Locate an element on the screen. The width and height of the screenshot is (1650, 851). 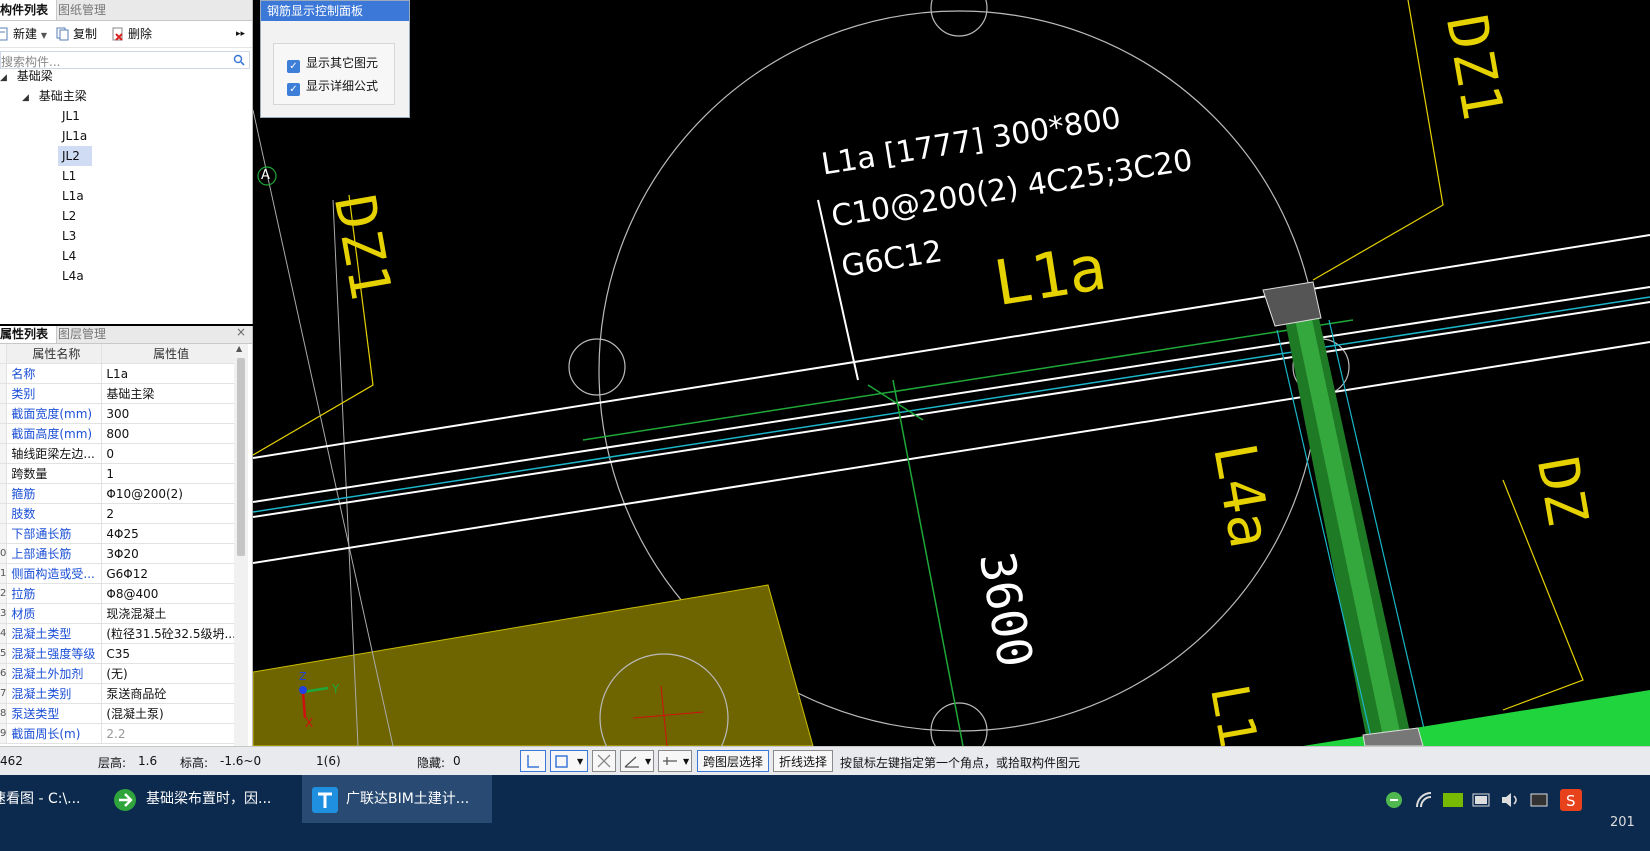
cross-icon is located at coordinates (604, 761).